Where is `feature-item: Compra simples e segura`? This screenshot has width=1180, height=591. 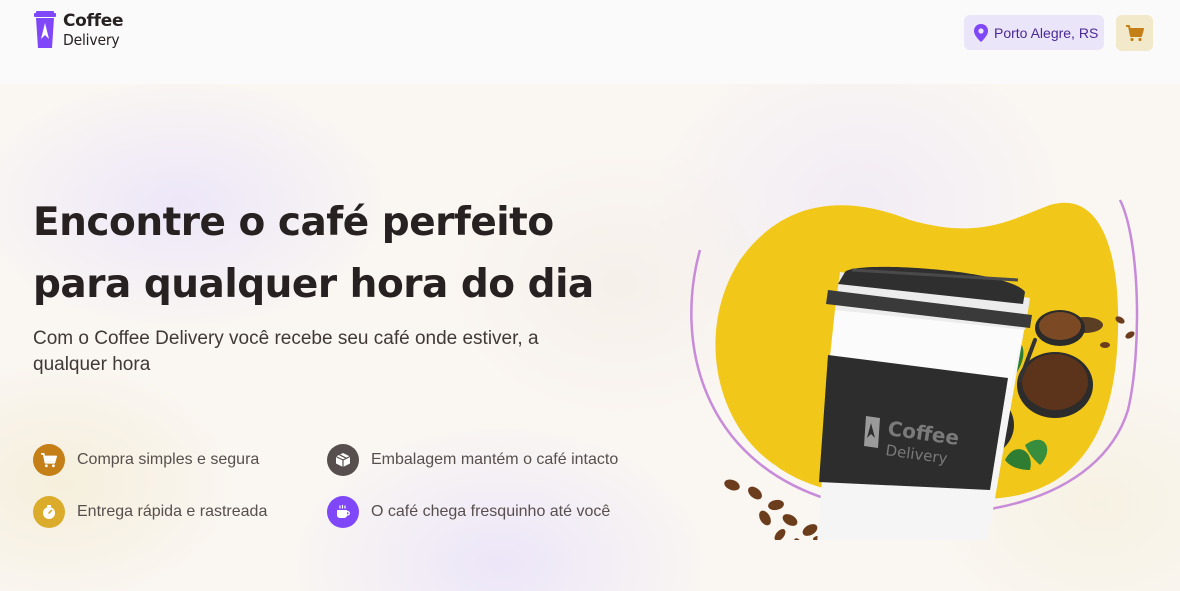 feature-item: Compra simples e segura is located at coordinates (146, 460).